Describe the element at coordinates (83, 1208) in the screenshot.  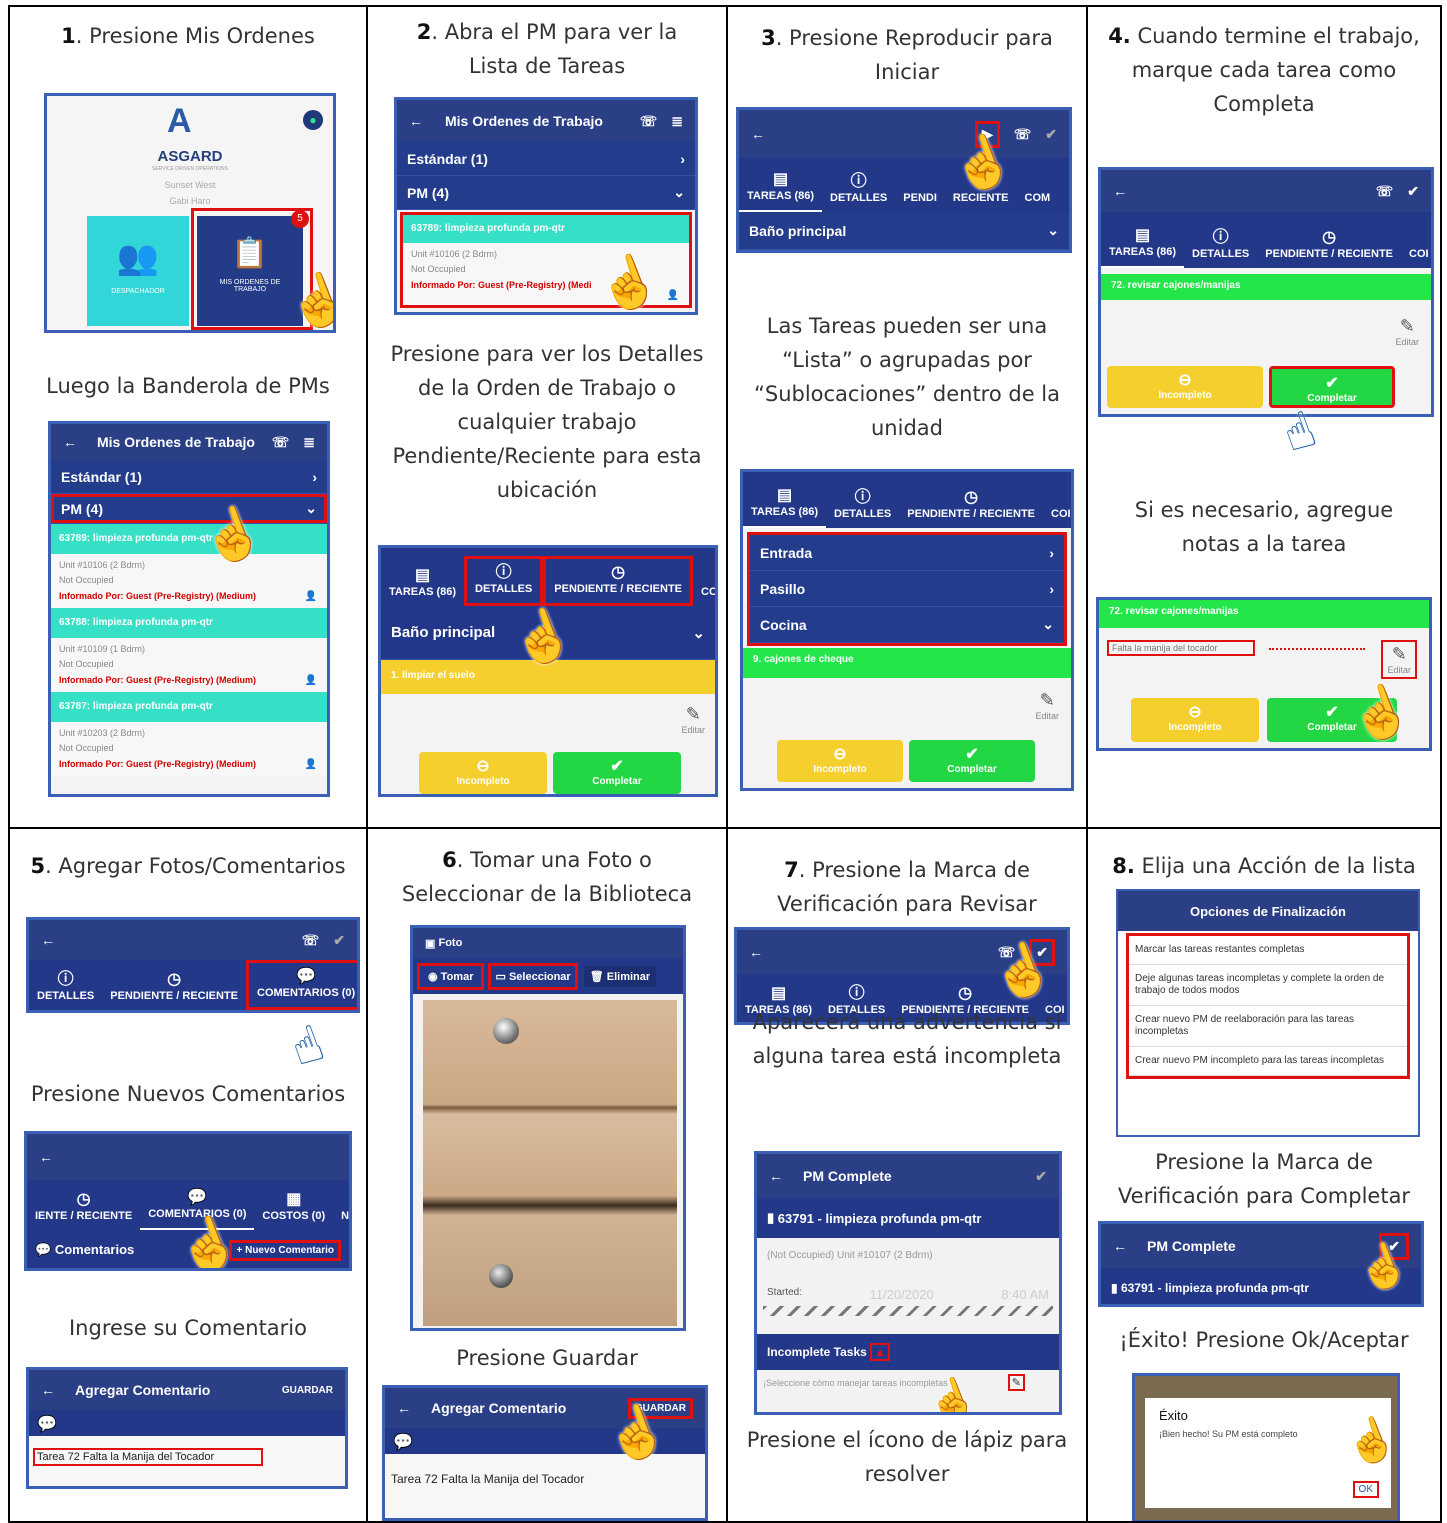
I see `tab-pending-recent: ◷ IENTE / RECIENTE` at that location.